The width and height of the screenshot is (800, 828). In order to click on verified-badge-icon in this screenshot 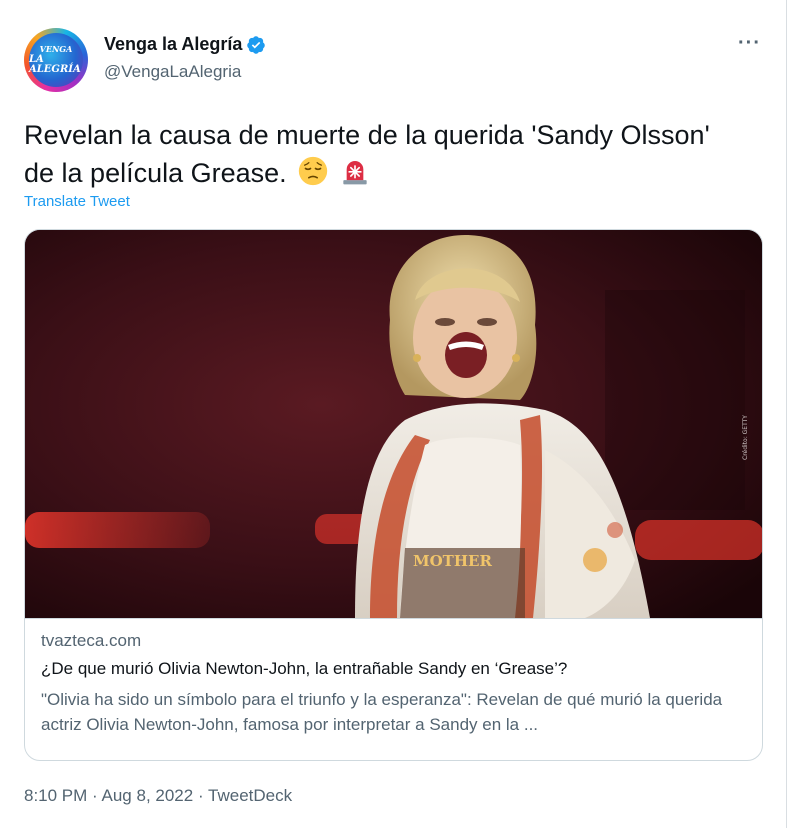, I will do `click(256, 44)`.